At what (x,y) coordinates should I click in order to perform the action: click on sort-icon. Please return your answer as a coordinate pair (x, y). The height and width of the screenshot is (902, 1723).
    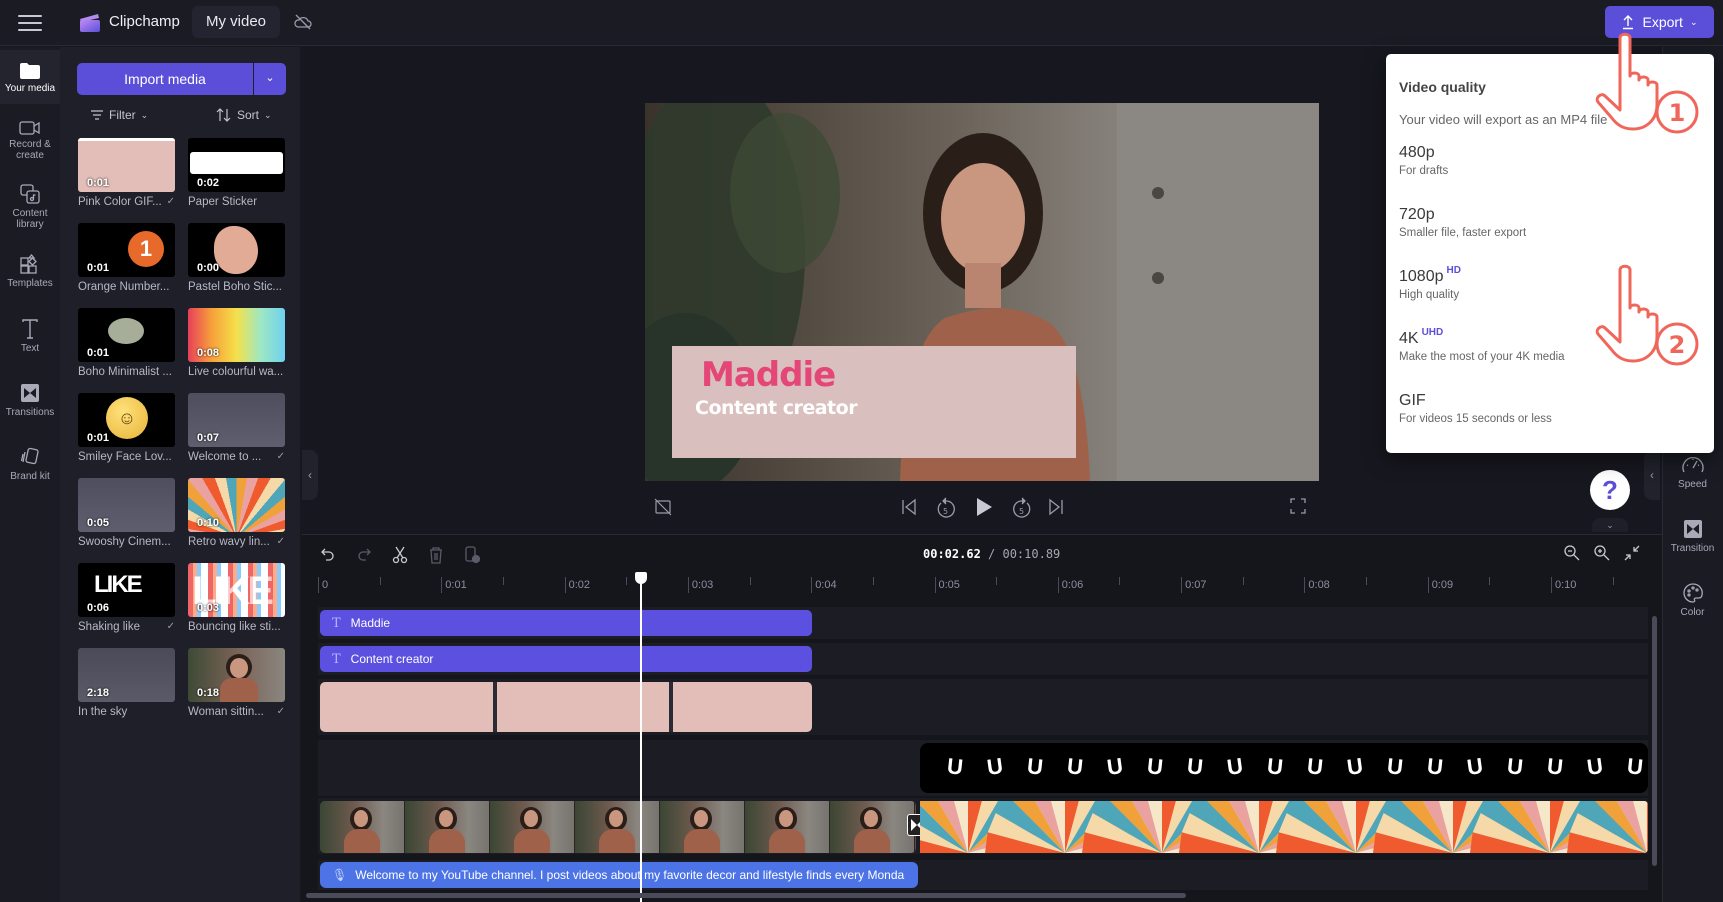
    Looking at the image, I should click on (223, 115).